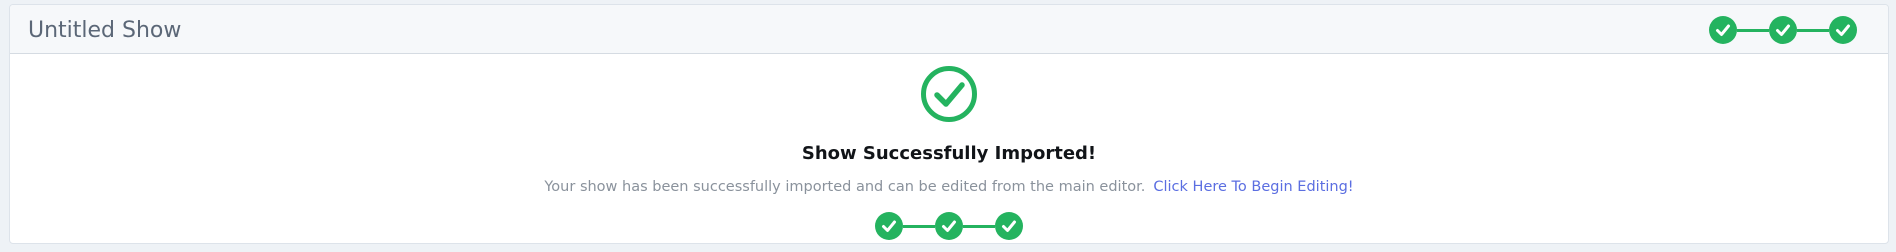 The width and height of the screenshot is (1896, 252). I want to click on header-step-indicator, so click(1783, 30).